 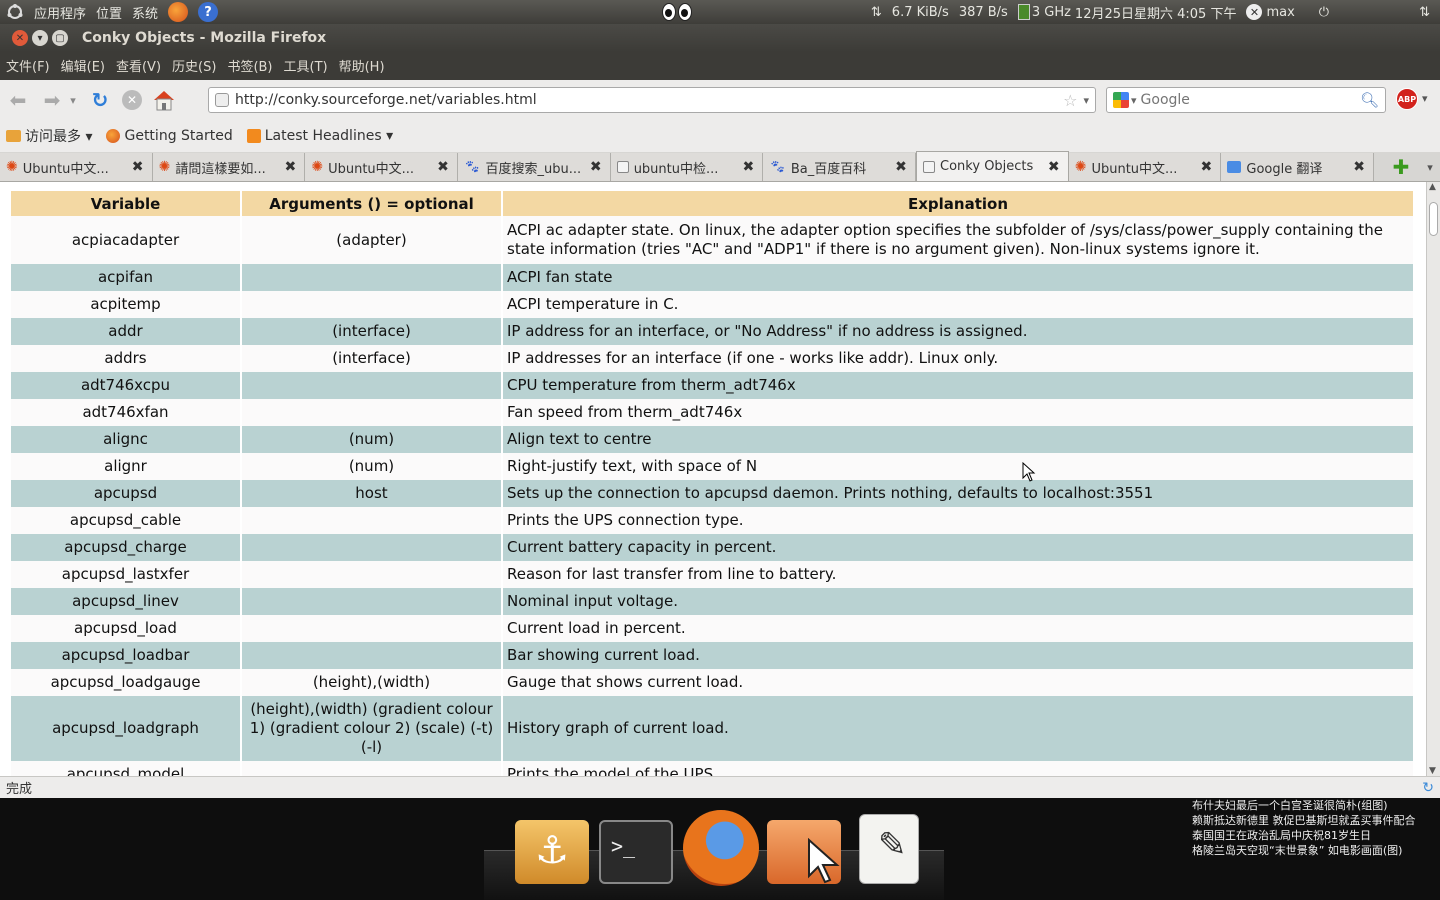 What do you see at coordinates (840, 167) in the screenshot?
I see `tab-baidu-baike: 🐾︎ Ba_百度百科 ✖` at bounding box center [840, 167].